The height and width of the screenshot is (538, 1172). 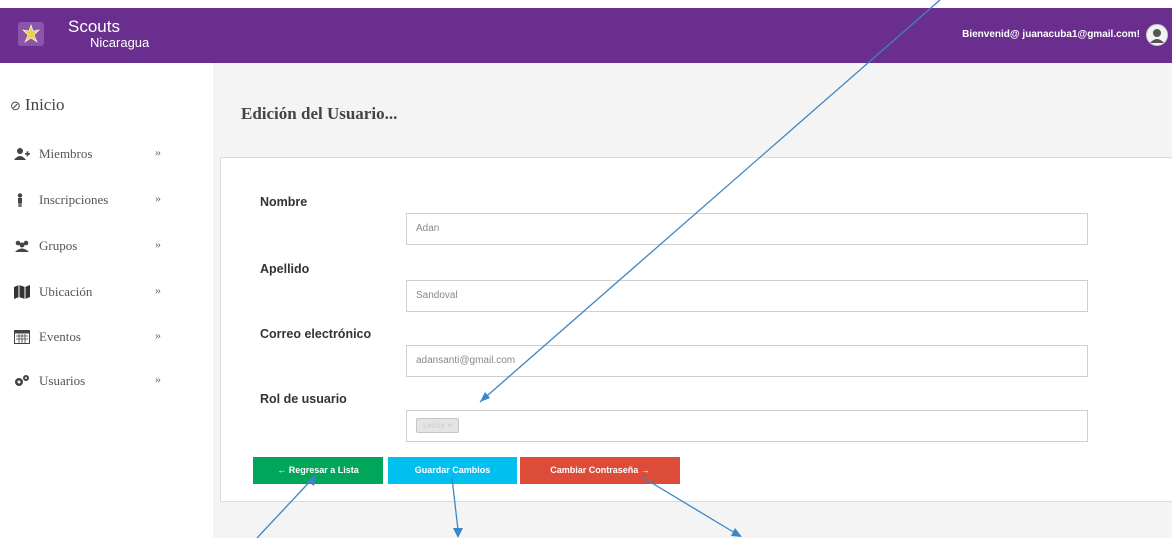 I want to click on rol-tag: Lector ×, so click(x=438, y=425).